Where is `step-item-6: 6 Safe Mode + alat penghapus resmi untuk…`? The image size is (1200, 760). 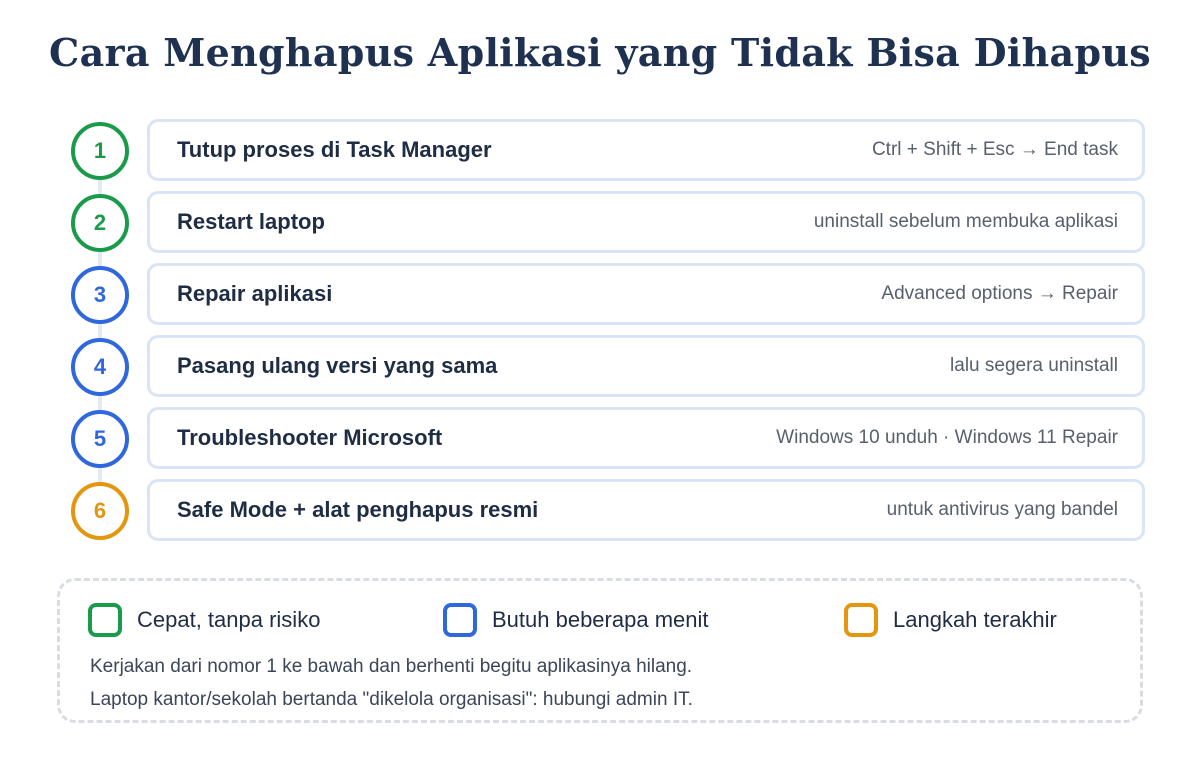
step-item-6: 6 Safe Mode + alat penghapus resmi untuk… is located at coordinates (600, 510).